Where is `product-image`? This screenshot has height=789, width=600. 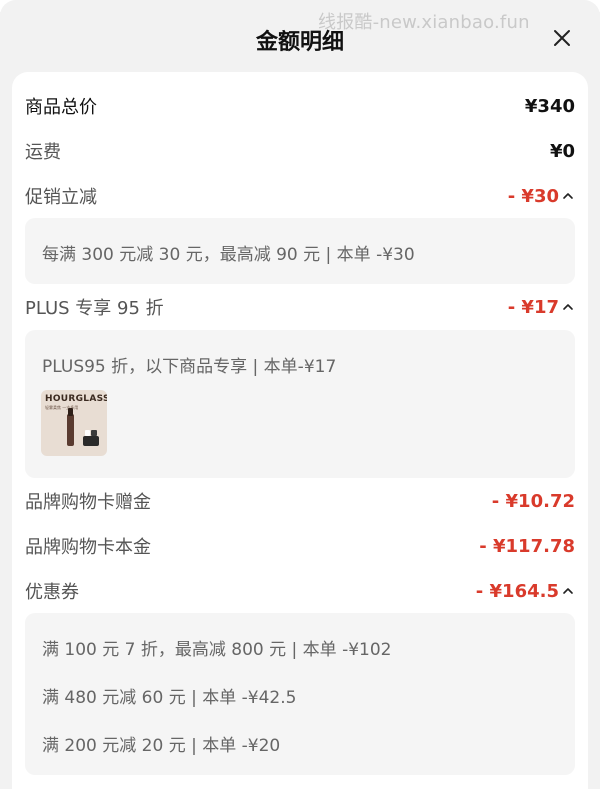
product-image is located at coordinates (83, 427).